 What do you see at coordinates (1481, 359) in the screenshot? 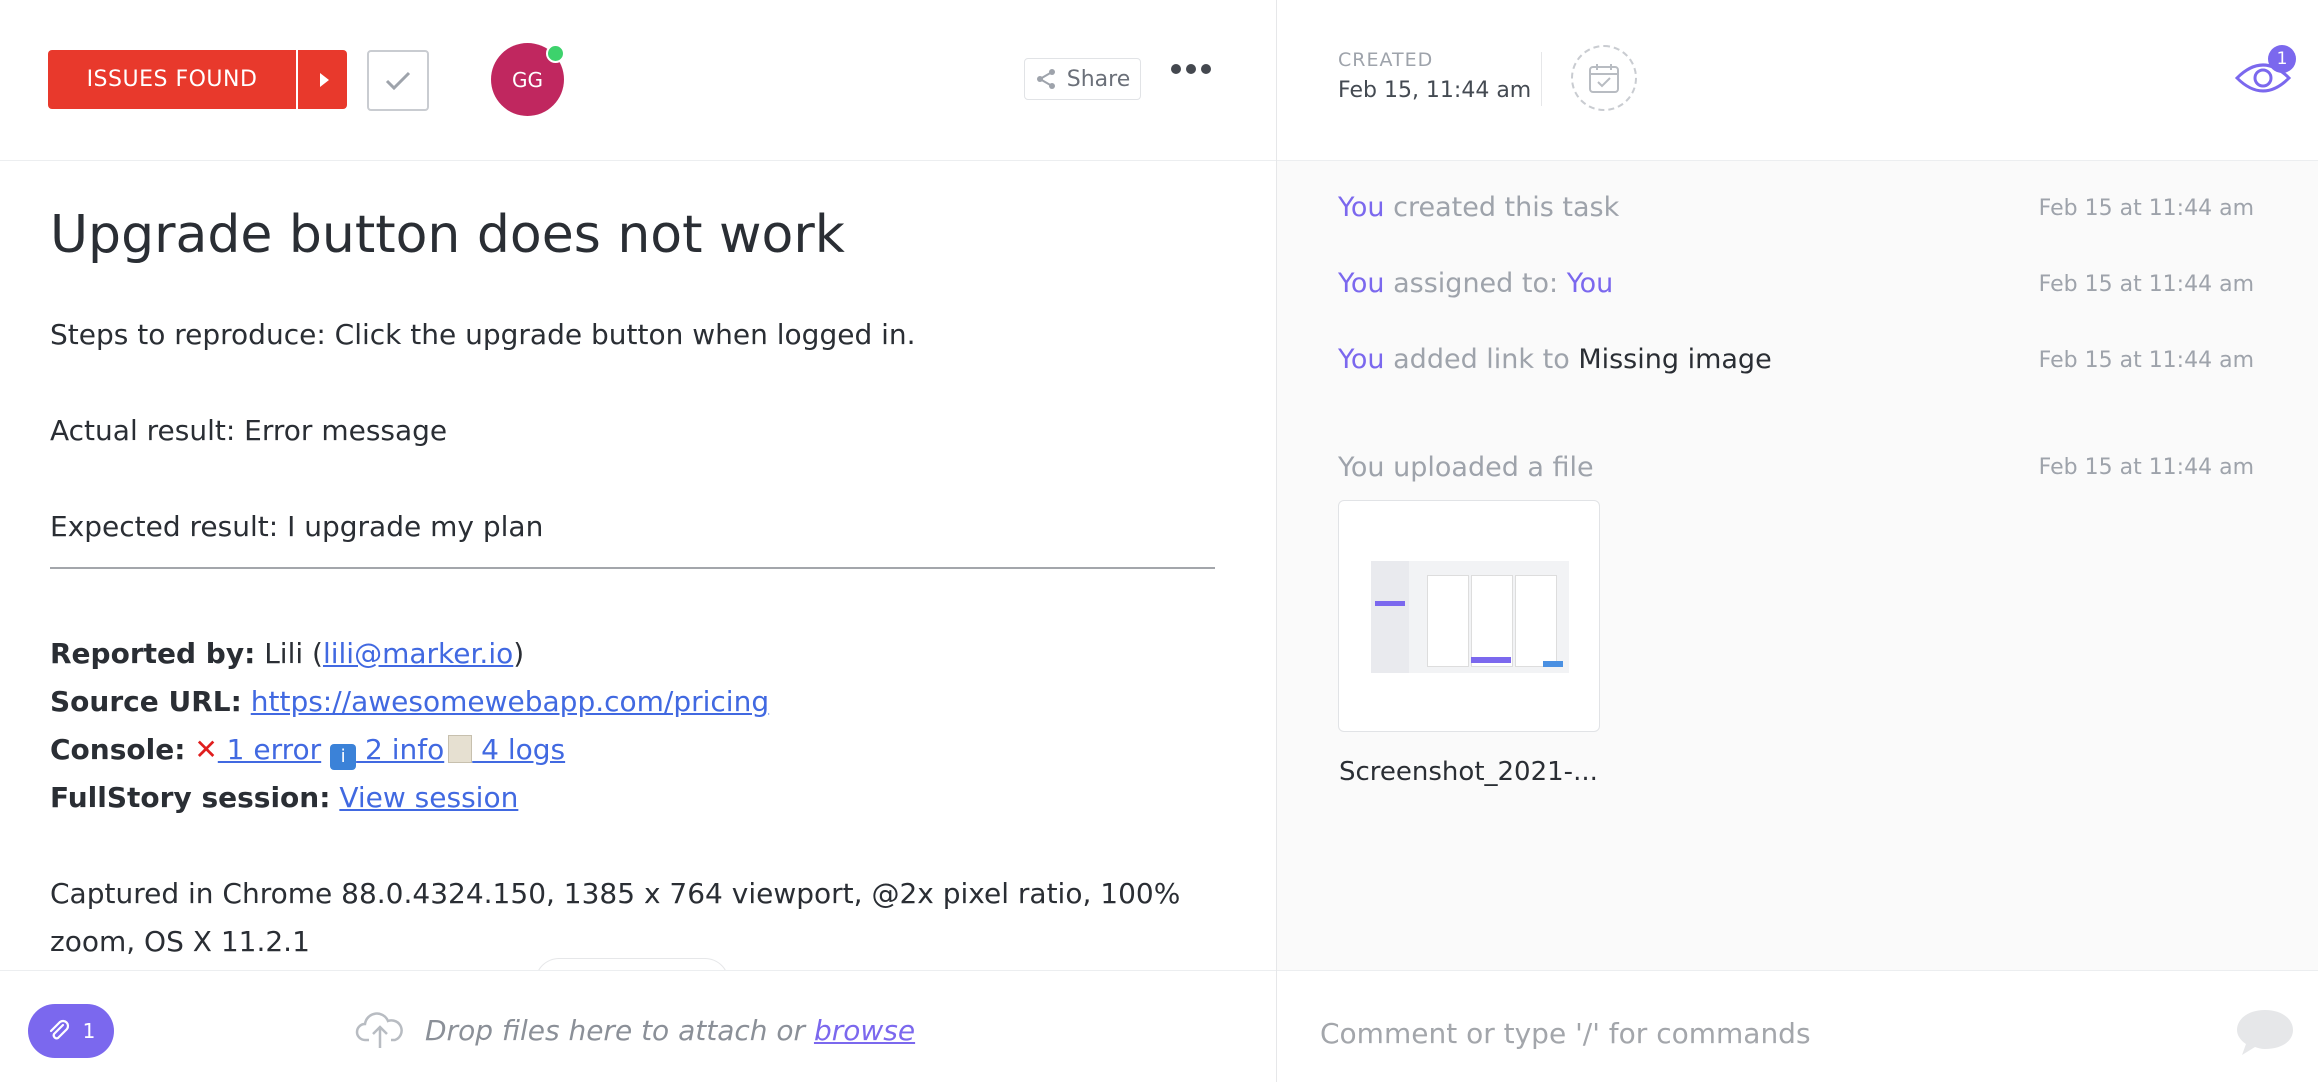
I see `activity-text: added link to` at bounding box center [1481, 359].